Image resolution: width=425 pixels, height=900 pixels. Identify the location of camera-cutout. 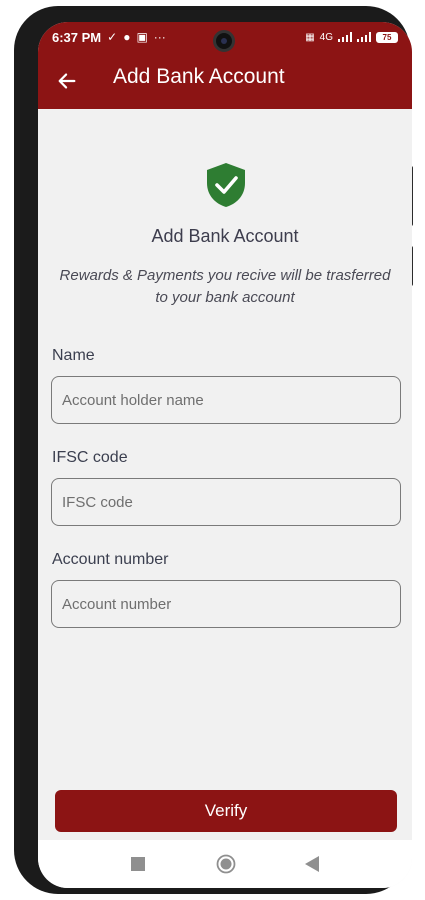
(224, 41).